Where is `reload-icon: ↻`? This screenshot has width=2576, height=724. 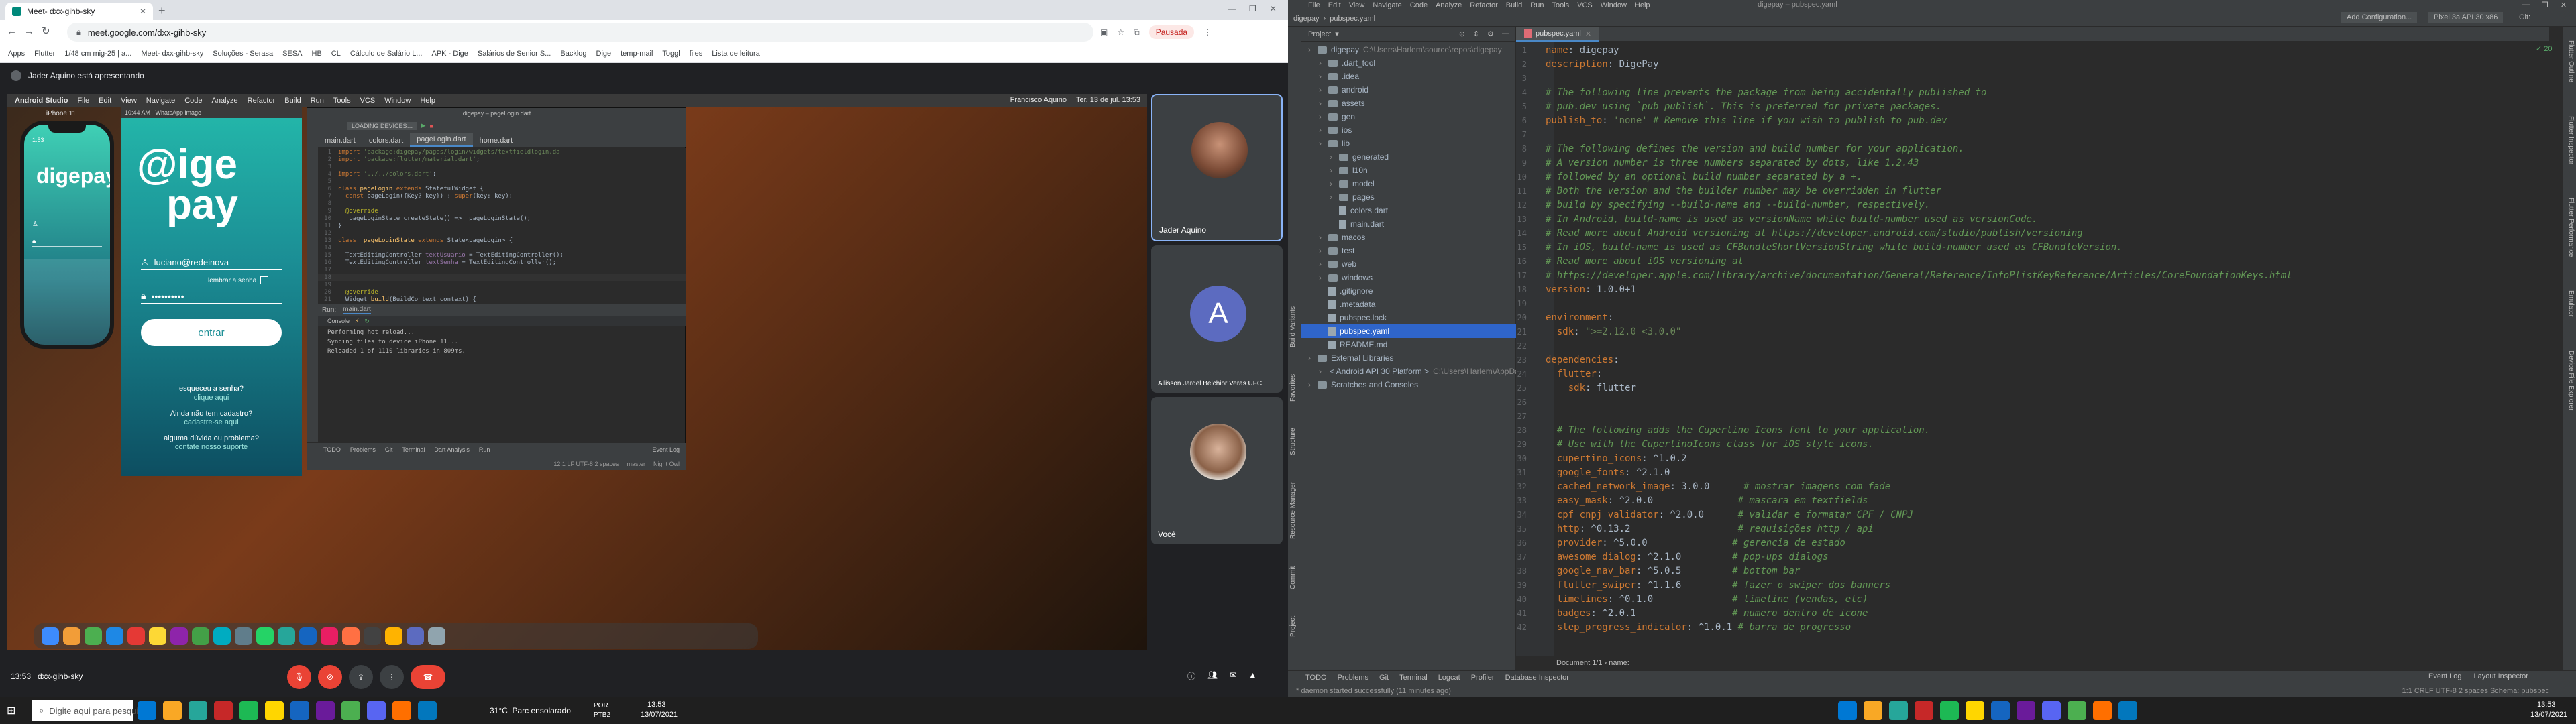
reload-icon: ↻ is located at coordinates (46, 31).